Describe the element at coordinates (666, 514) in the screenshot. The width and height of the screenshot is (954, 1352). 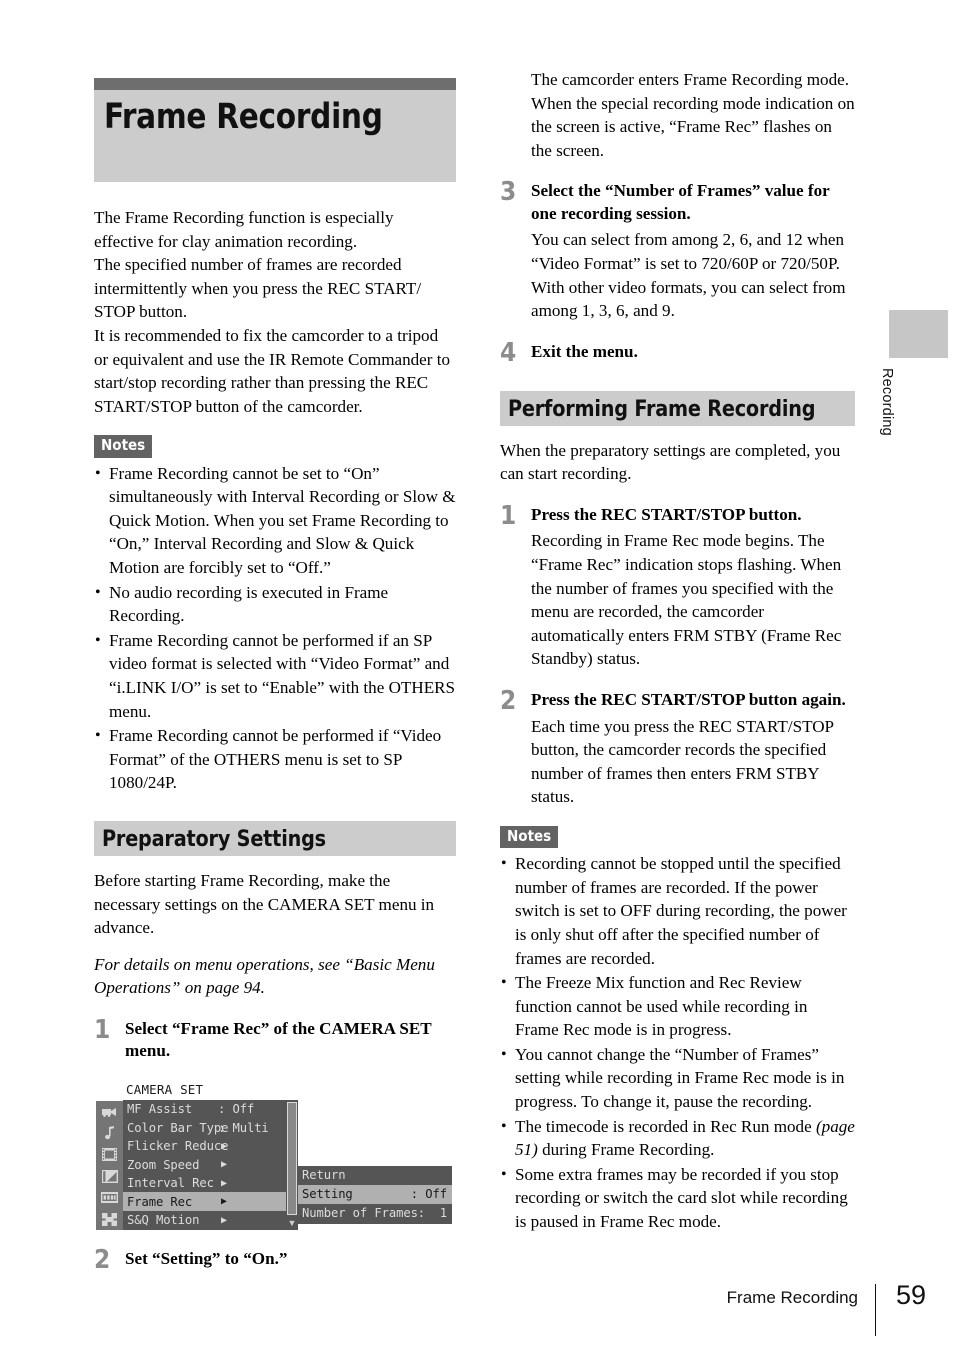
I see `step-title: Press the REC START/STOP button.` at that location.